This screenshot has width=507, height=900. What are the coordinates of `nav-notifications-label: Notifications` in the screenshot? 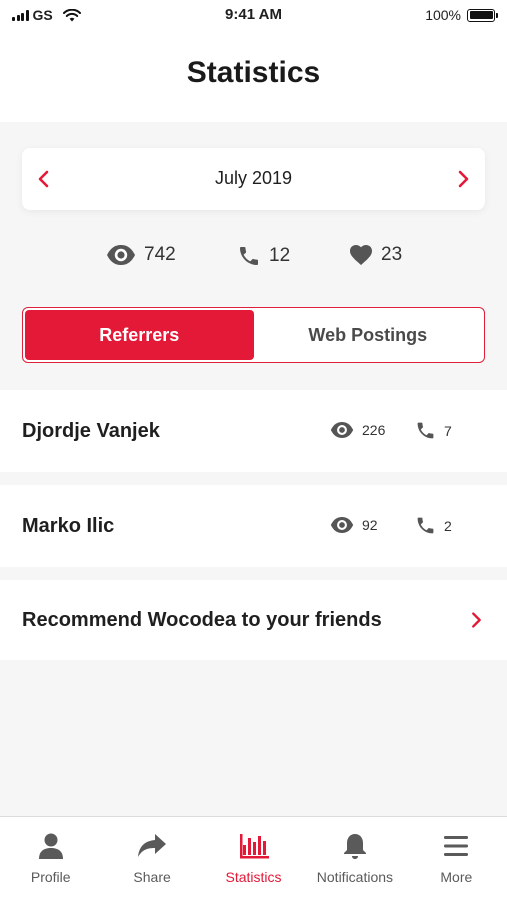 It's located at (355, 877).